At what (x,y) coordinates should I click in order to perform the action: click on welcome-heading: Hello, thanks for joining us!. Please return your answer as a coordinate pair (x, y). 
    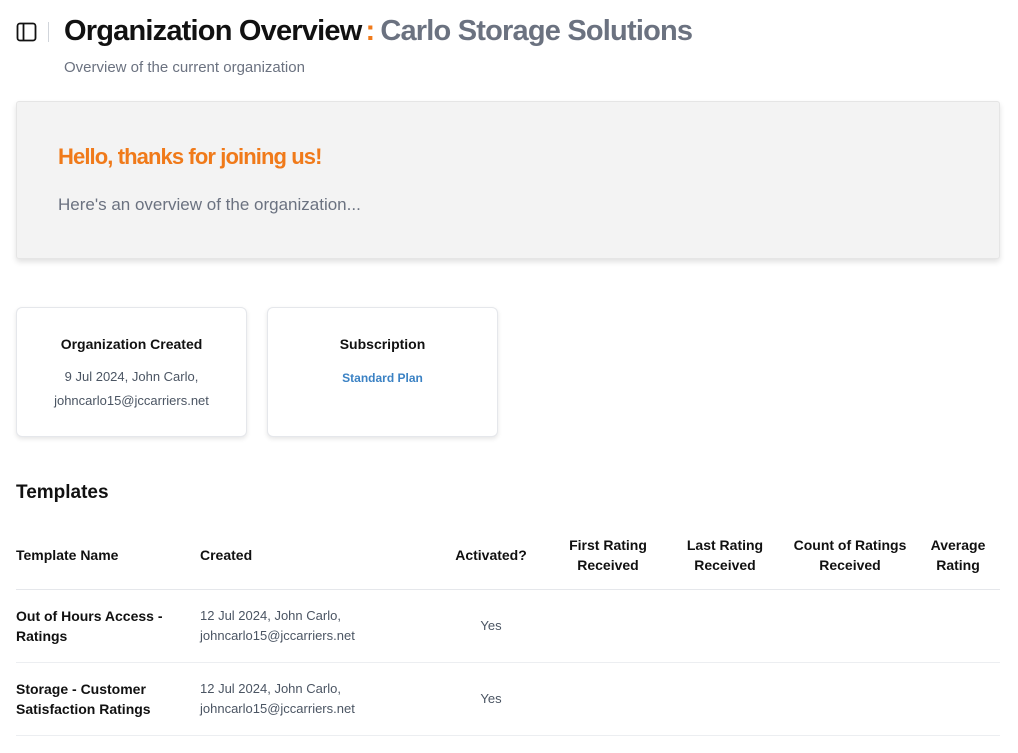
    Looking at the image, I should click on (190, 156).